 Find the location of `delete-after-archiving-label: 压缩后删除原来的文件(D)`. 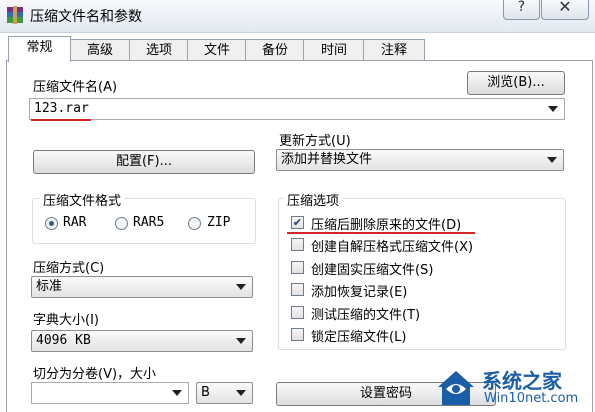

delete-after-archiving-label: 压缩后删除原来的文件(D) is located at coordinates (386, 225).